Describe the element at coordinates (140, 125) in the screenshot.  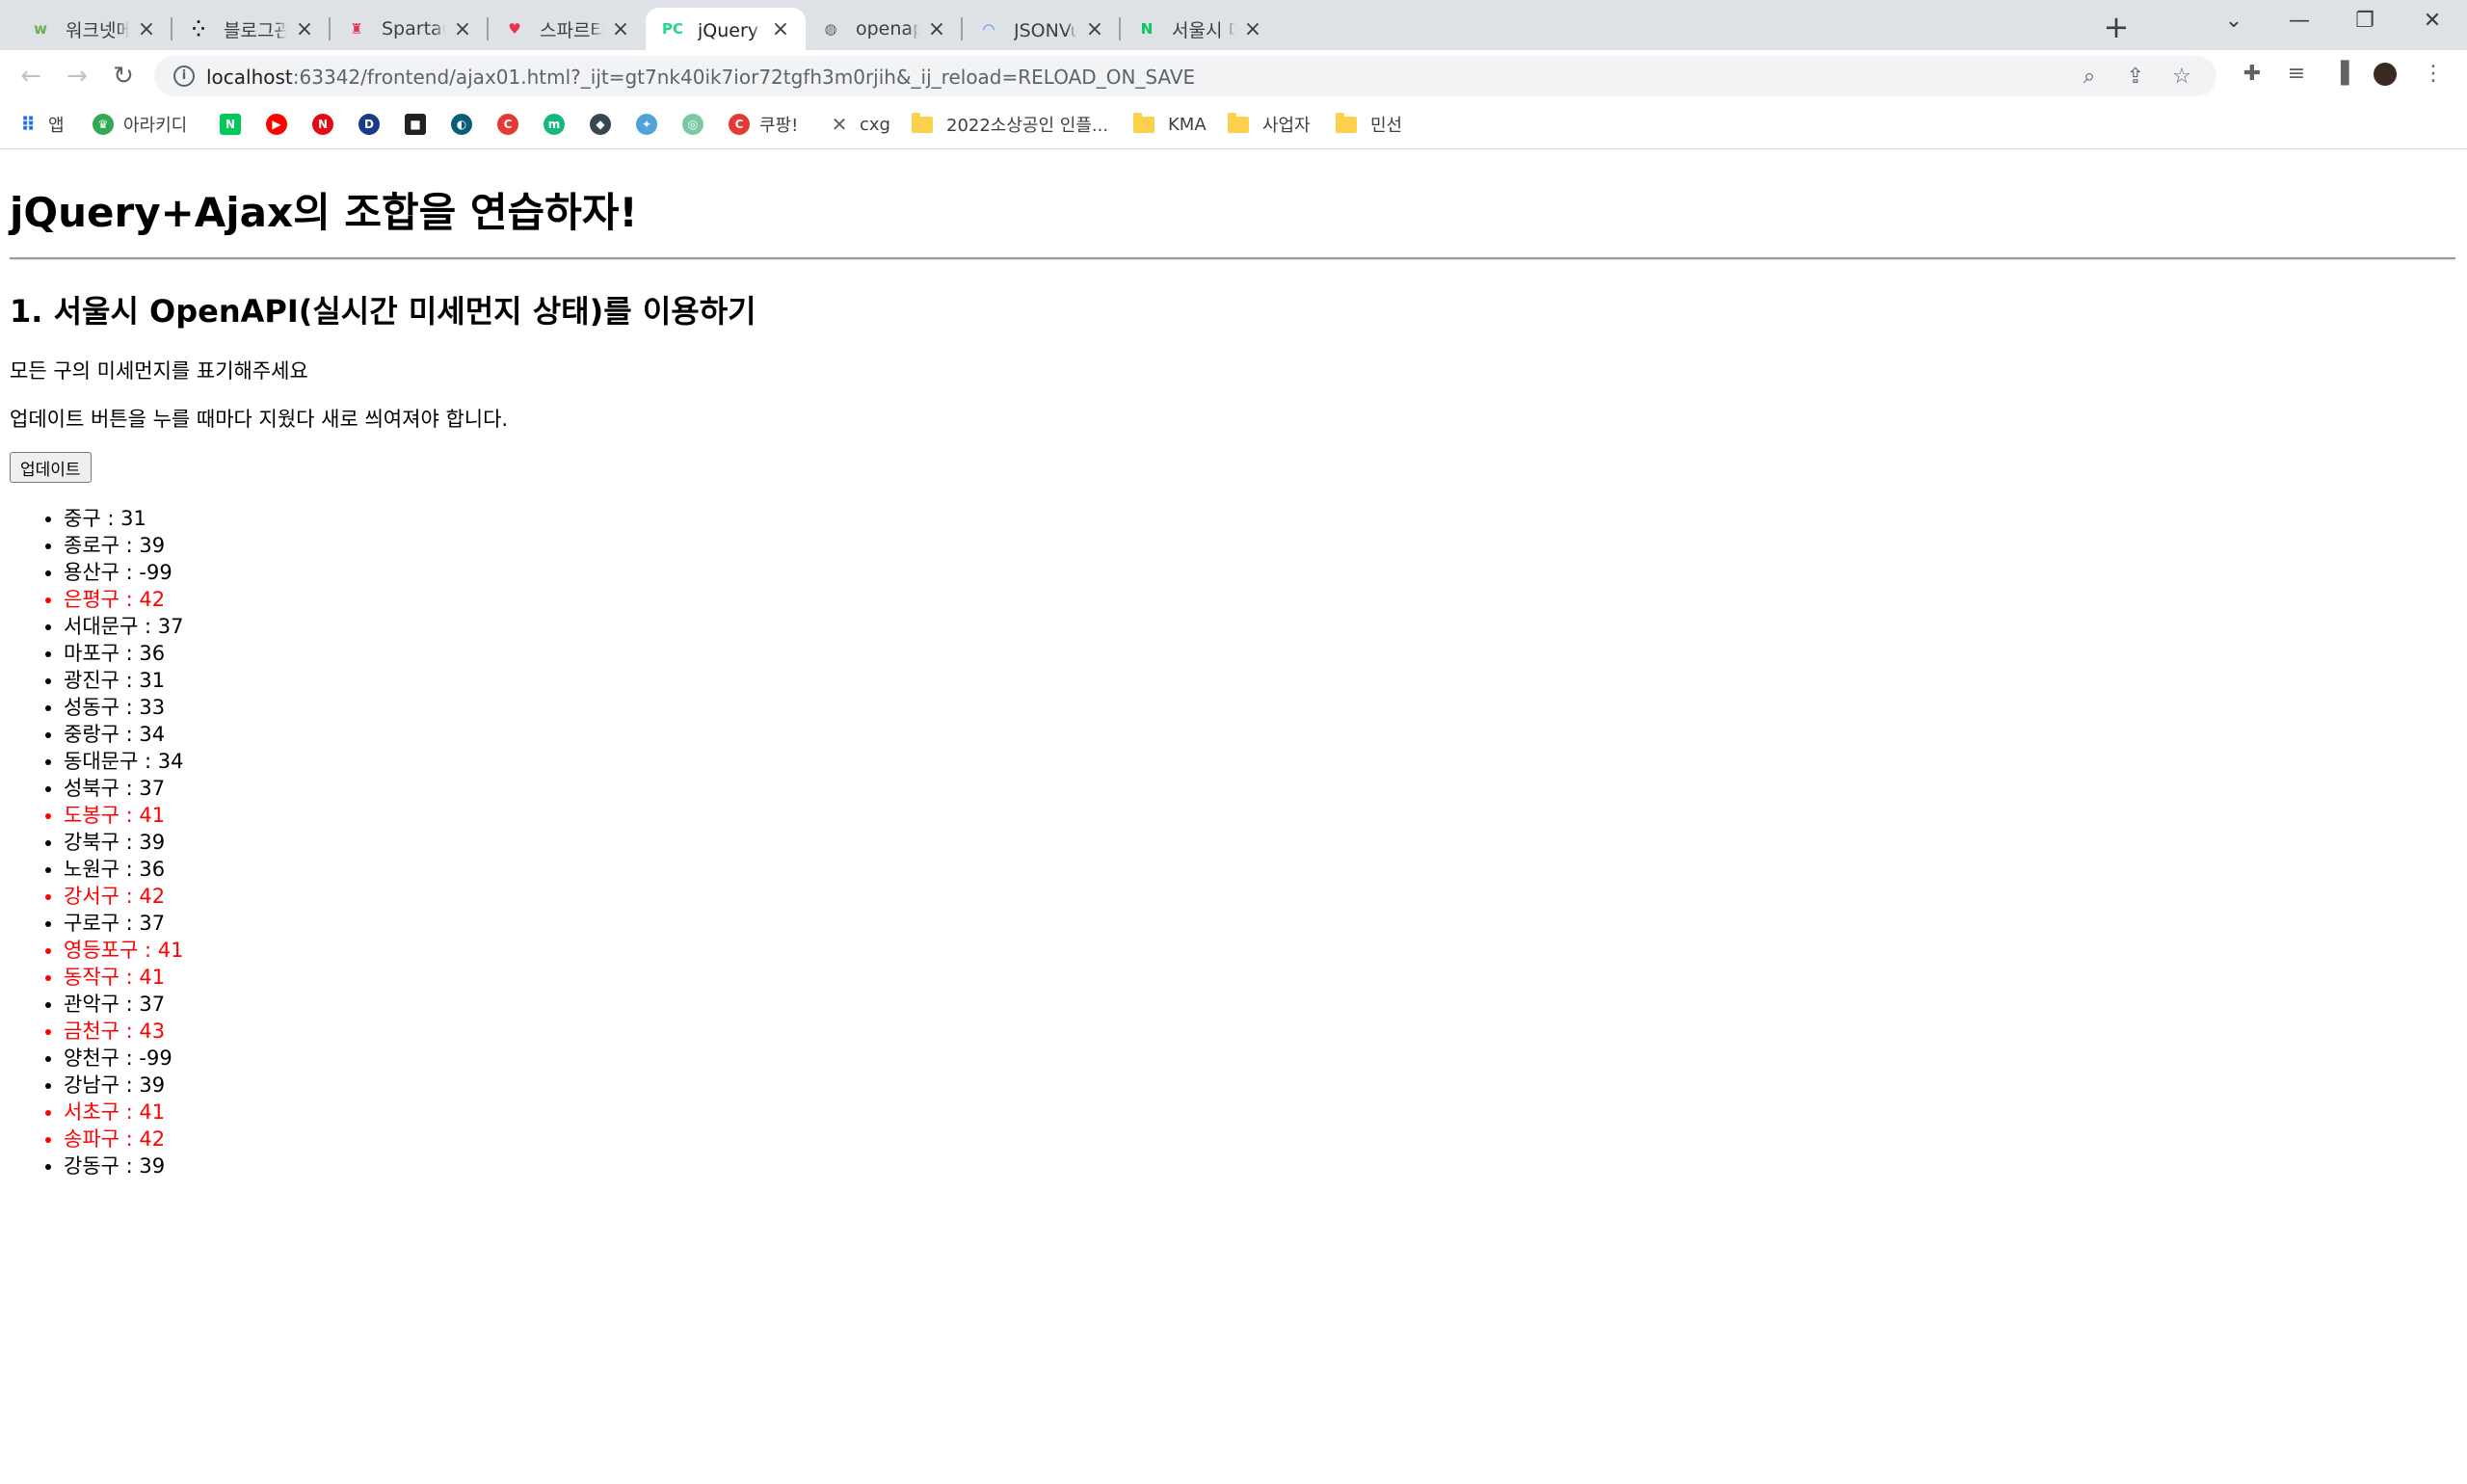
I see `bookmark-item: ♛ 아라키디` at that location.